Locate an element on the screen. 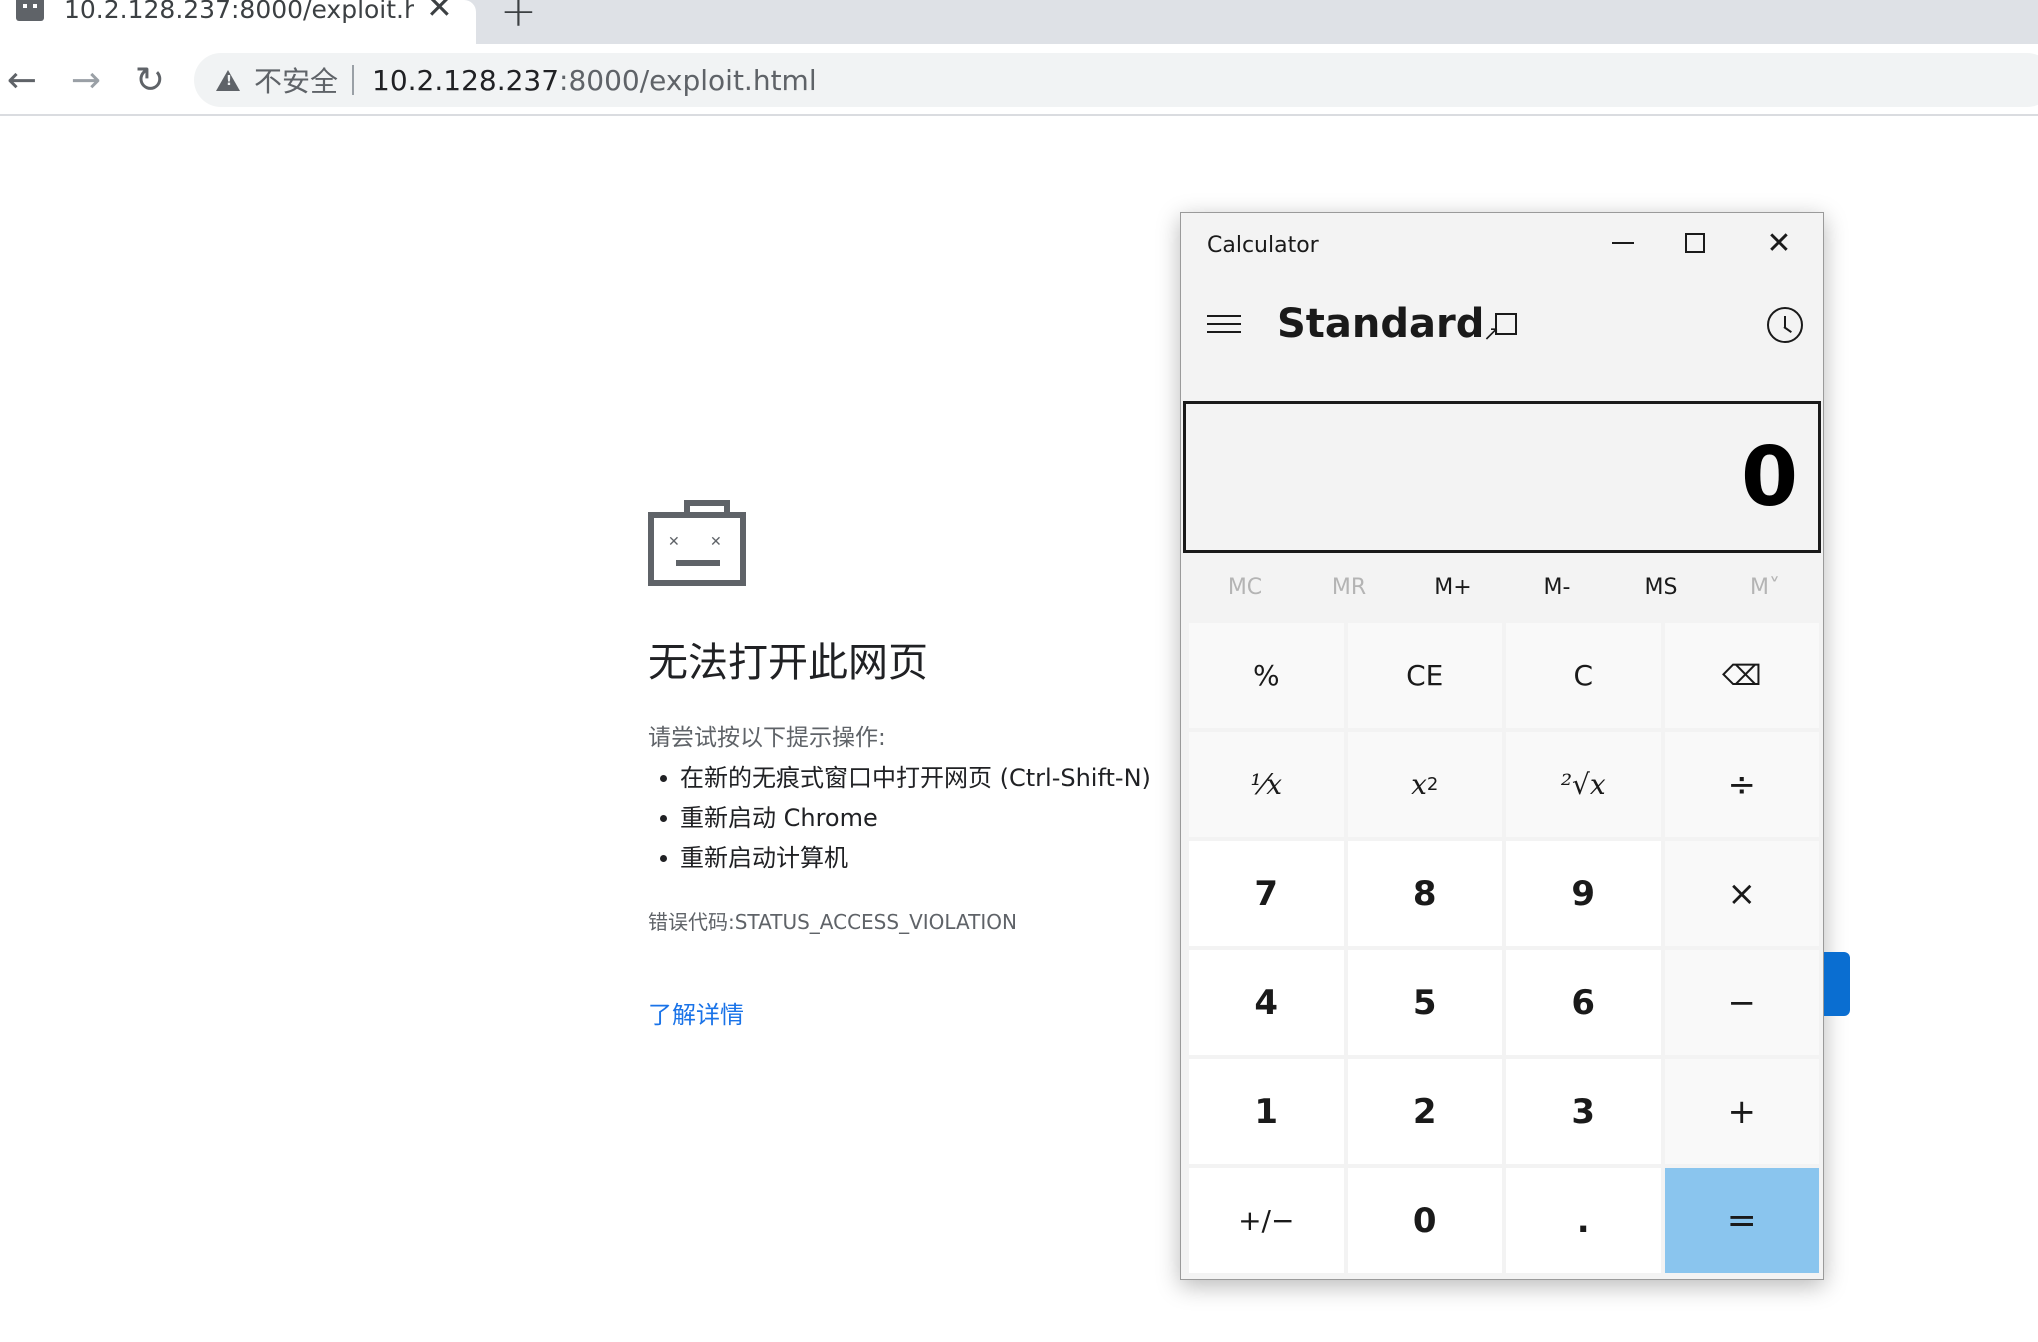 The width and height of the screenshot is (2038, 1342). equals-button: = is located at coordinates (1741, 1220).